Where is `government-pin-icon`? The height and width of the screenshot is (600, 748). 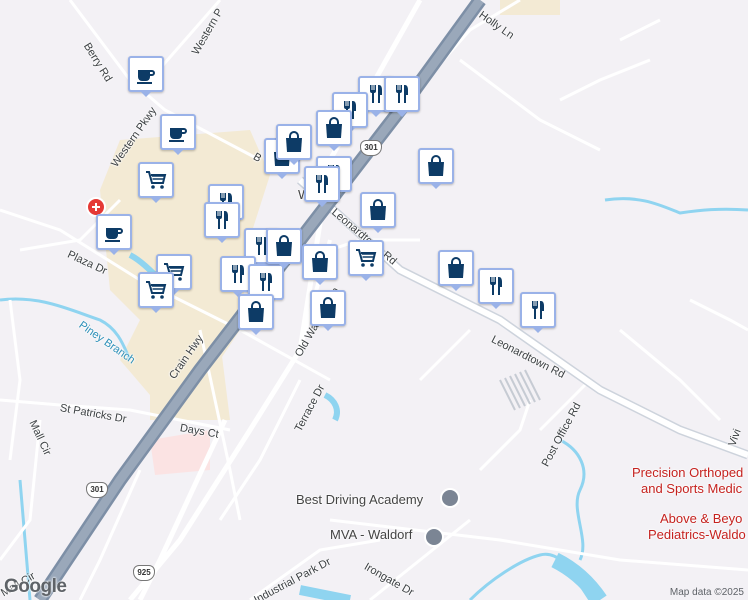
government-pin-icon is located at coordinates (434, 537).